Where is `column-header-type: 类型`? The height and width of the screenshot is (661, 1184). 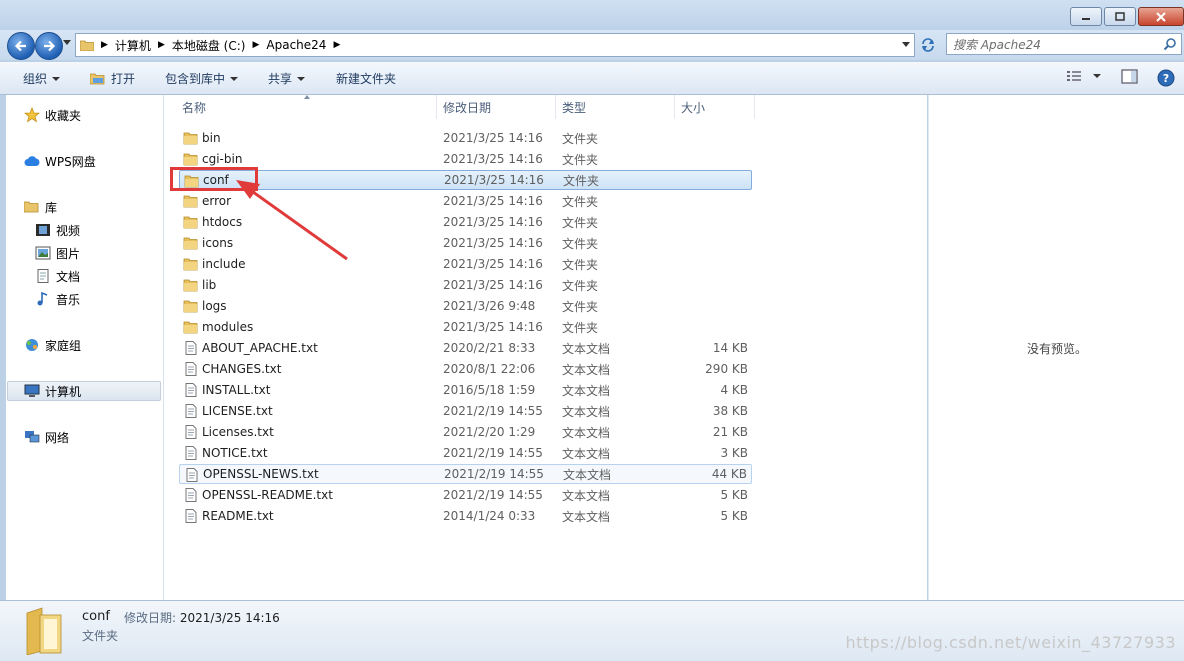
column-header-type: 类型 is located at coordinates (615, 107).